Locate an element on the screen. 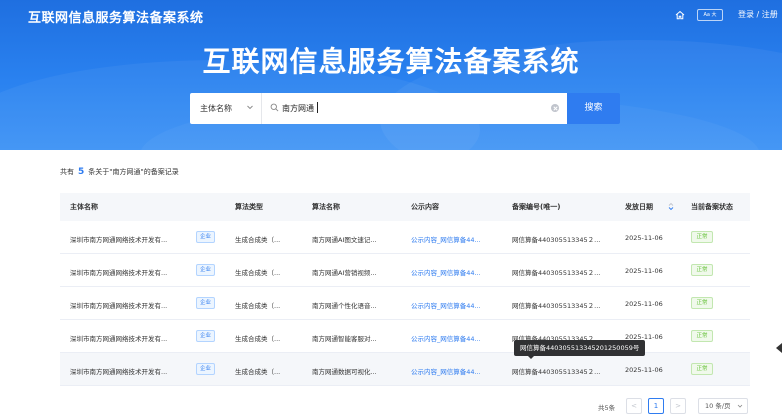 The width and height of the screenshot is (782, 416). search-input-value: 南方网通 is located at coordinates (298, 108).